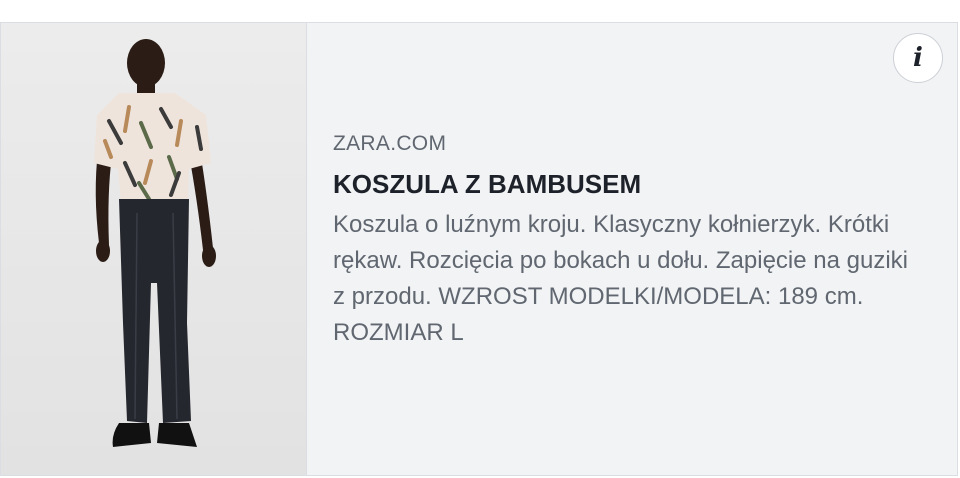 The image size is (960, 478). Describe the element at coordinates (633, 184) in the screenshot. I see `link-title: KOSZULA Z BAMBUSEM` at that location.